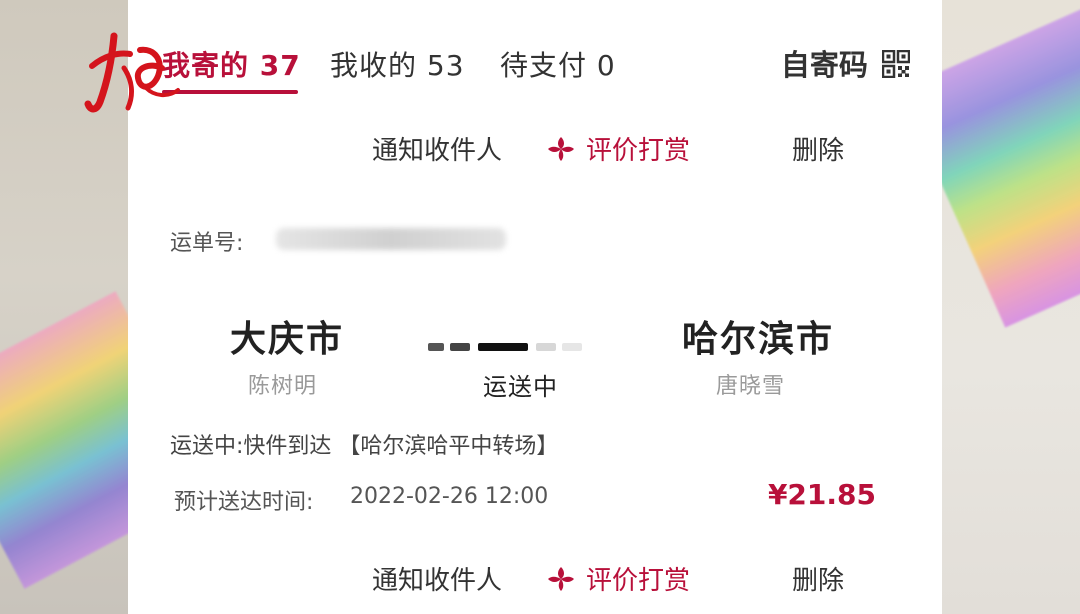 The height and width of the screenshot is (614, 1080). Describe the element at coordinates (751, 386) in the screenshot. I see `recipient-name: 唐晓雪` at that location.